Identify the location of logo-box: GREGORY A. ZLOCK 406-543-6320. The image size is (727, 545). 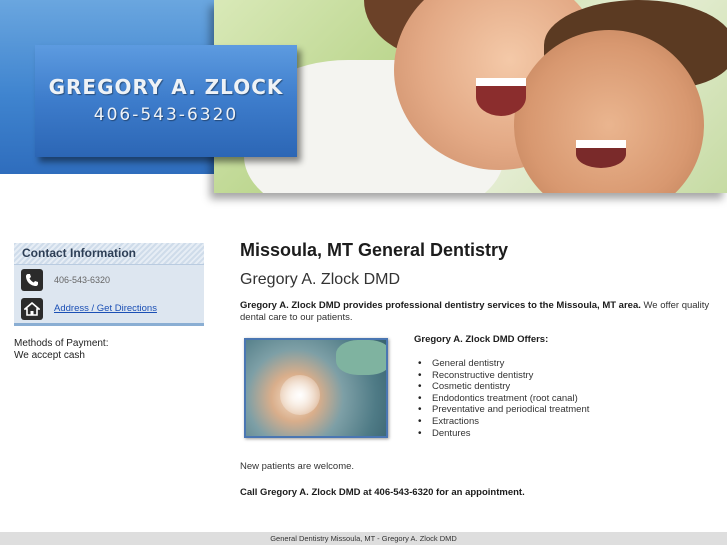
(166, 101).